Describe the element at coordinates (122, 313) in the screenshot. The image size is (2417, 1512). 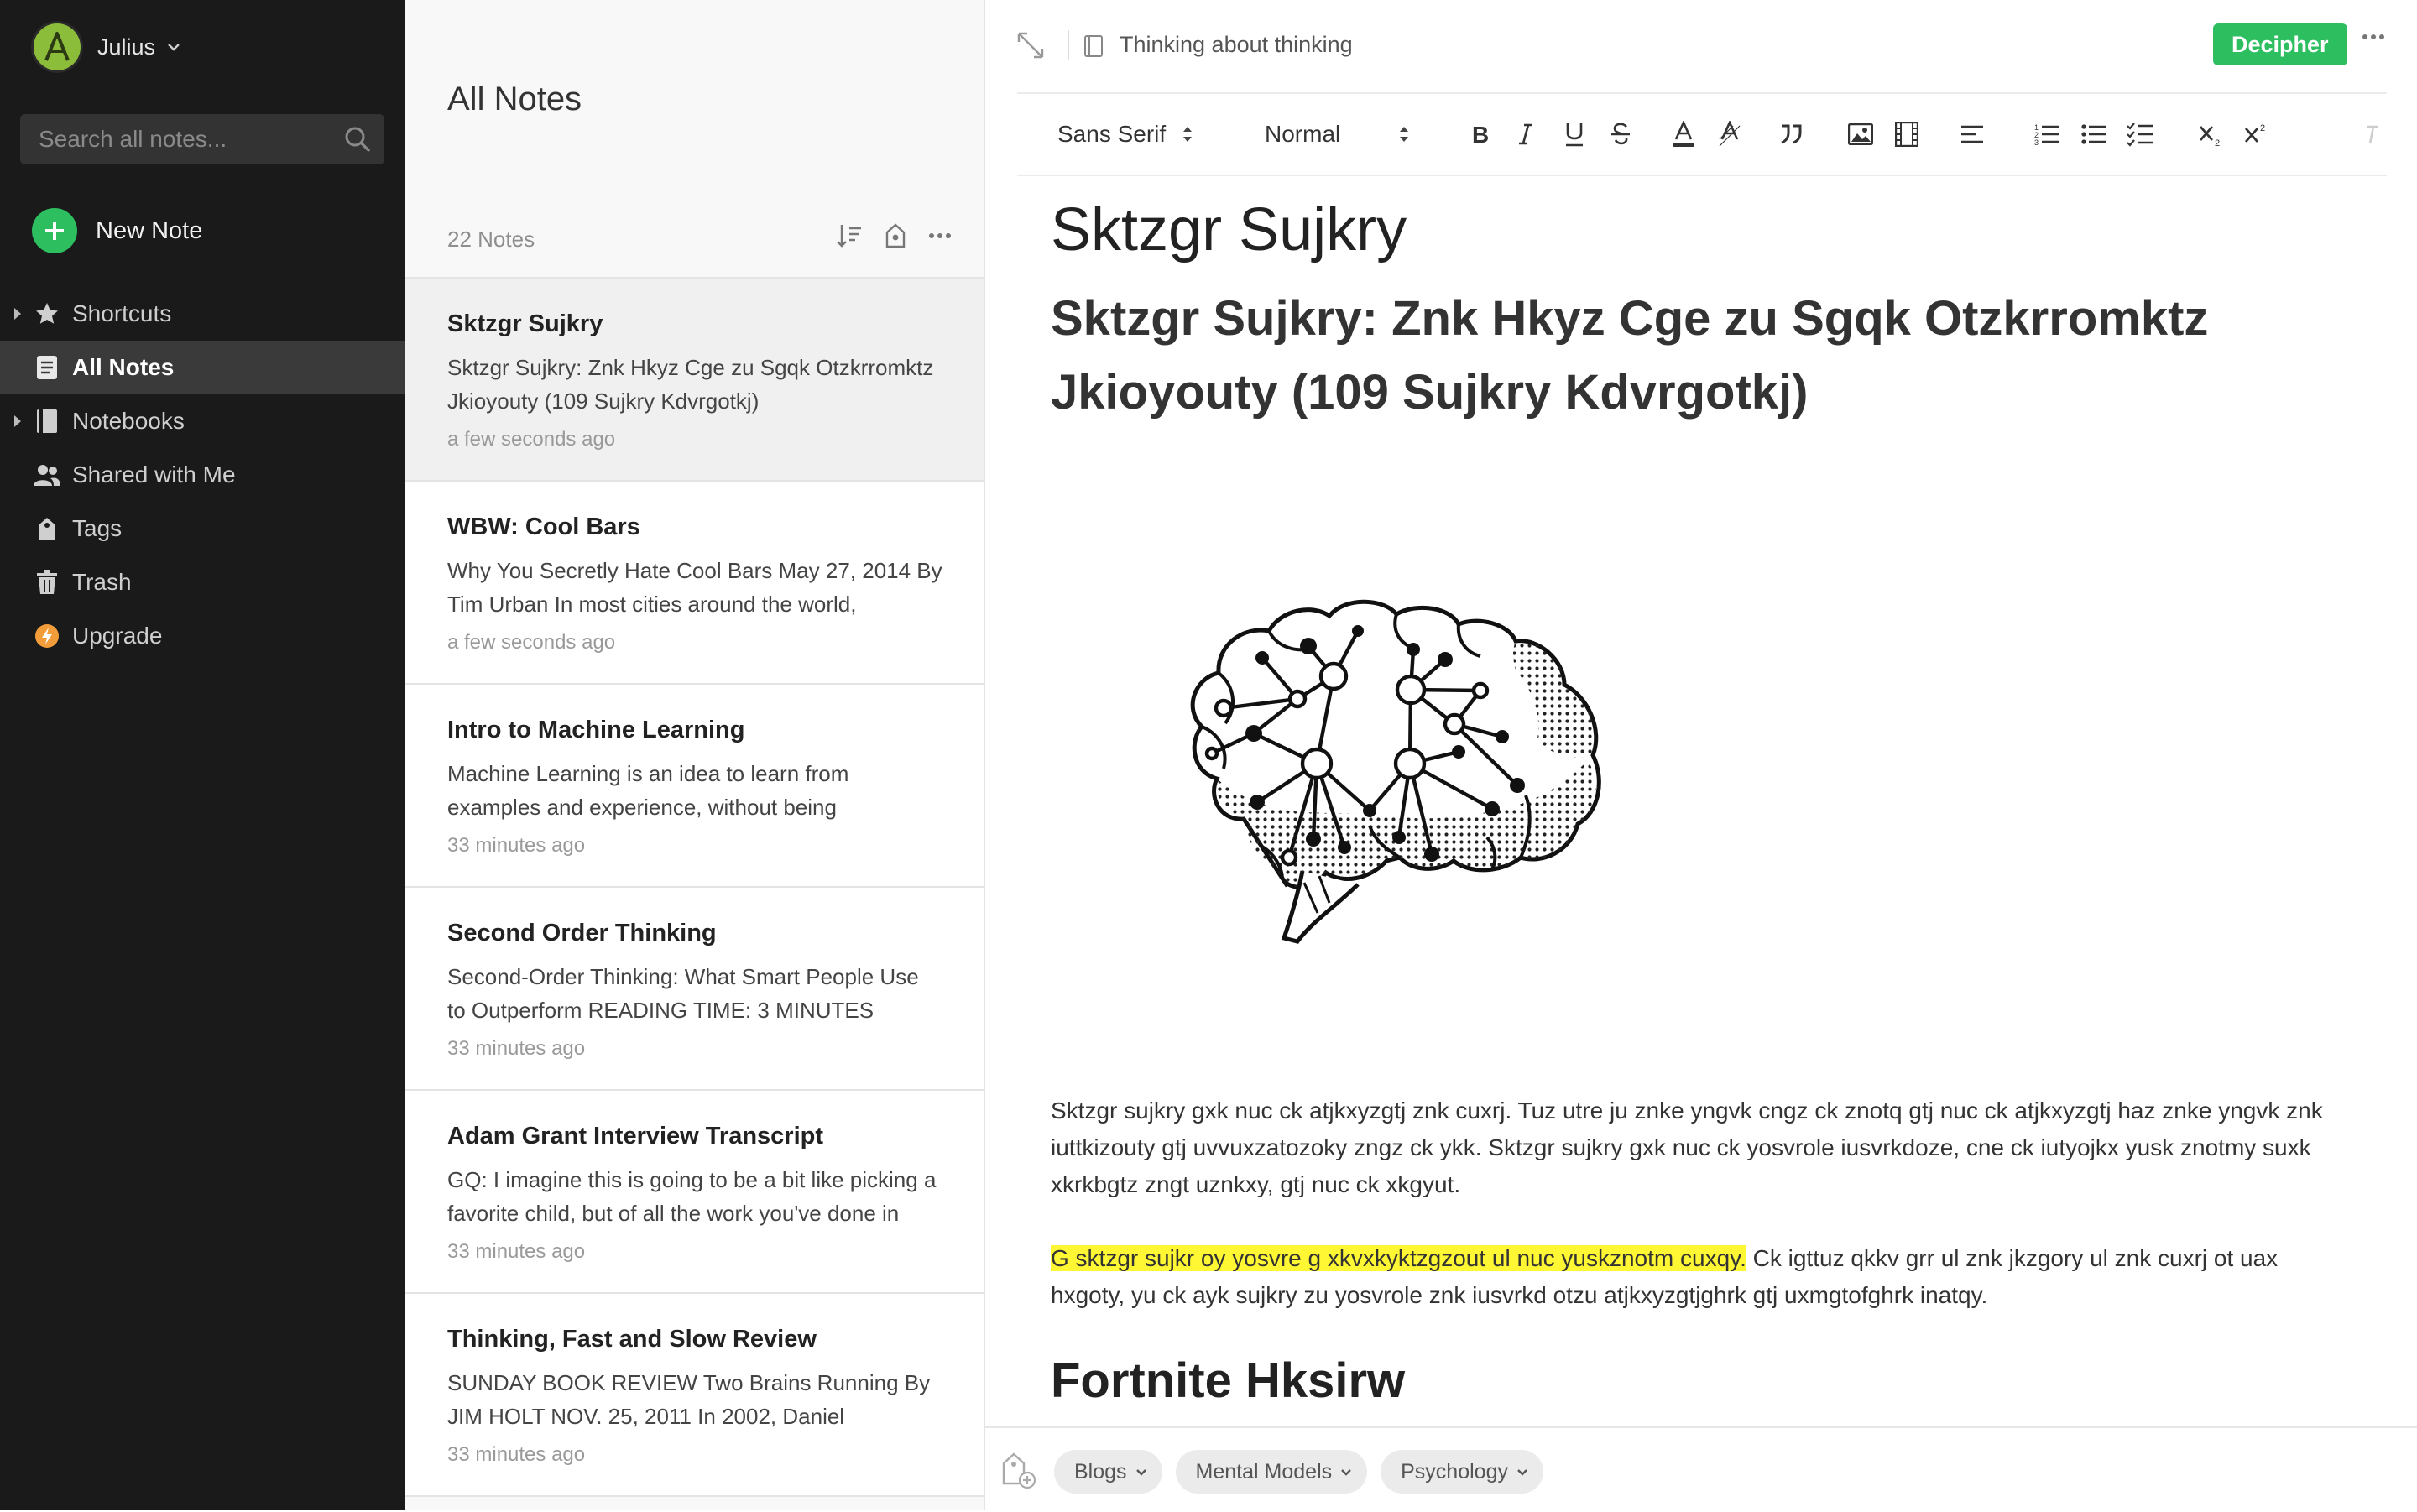
I see `sidebar-item-label: Shortcuts` at that location.